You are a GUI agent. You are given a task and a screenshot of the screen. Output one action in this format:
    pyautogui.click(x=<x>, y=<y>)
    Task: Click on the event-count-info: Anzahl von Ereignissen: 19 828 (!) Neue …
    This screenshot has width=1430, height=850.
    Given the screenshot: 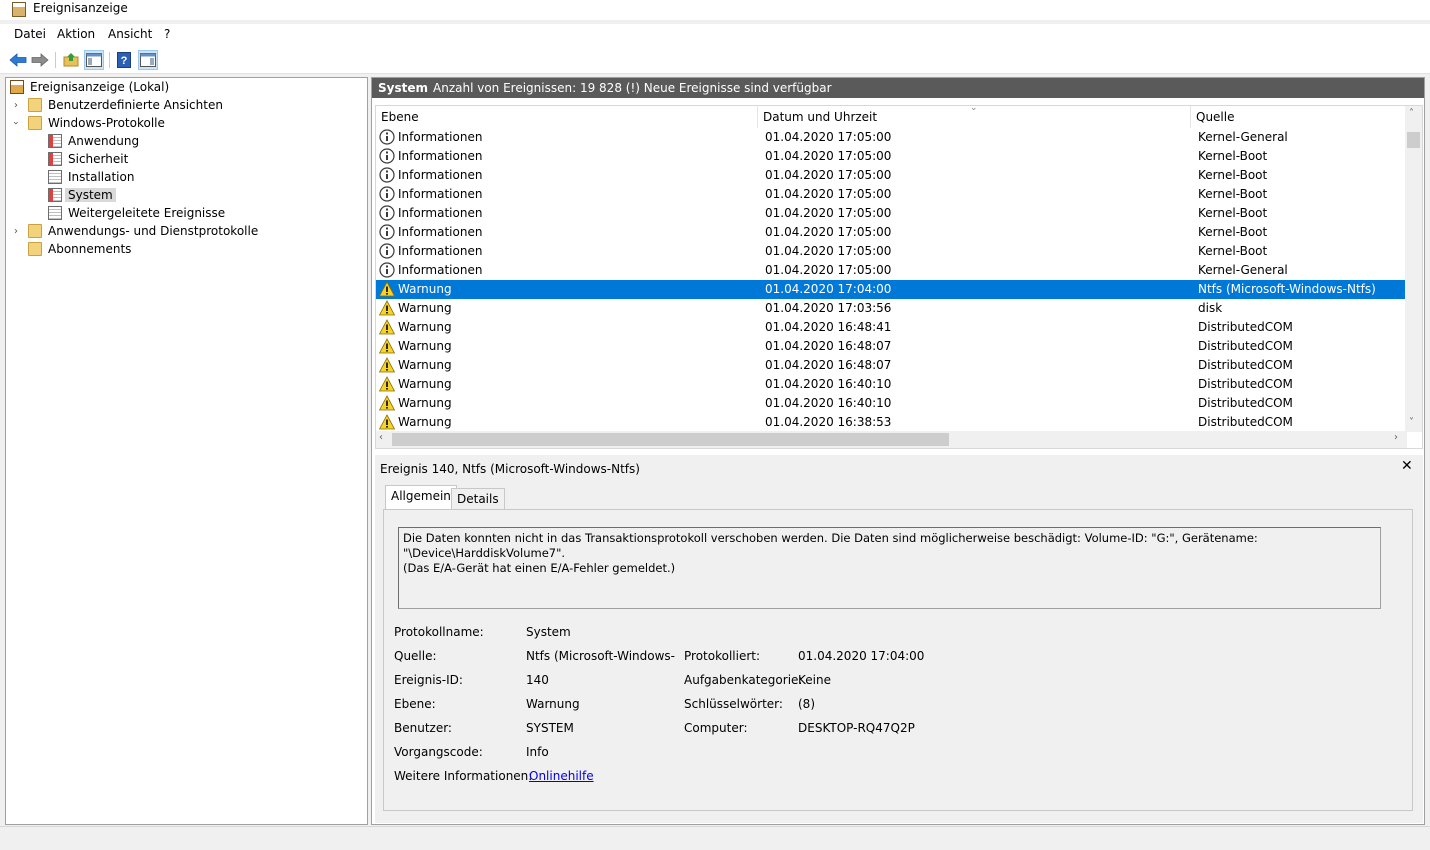 What is the action you would take?
    pyautogui.click(x=632, y=88)
    